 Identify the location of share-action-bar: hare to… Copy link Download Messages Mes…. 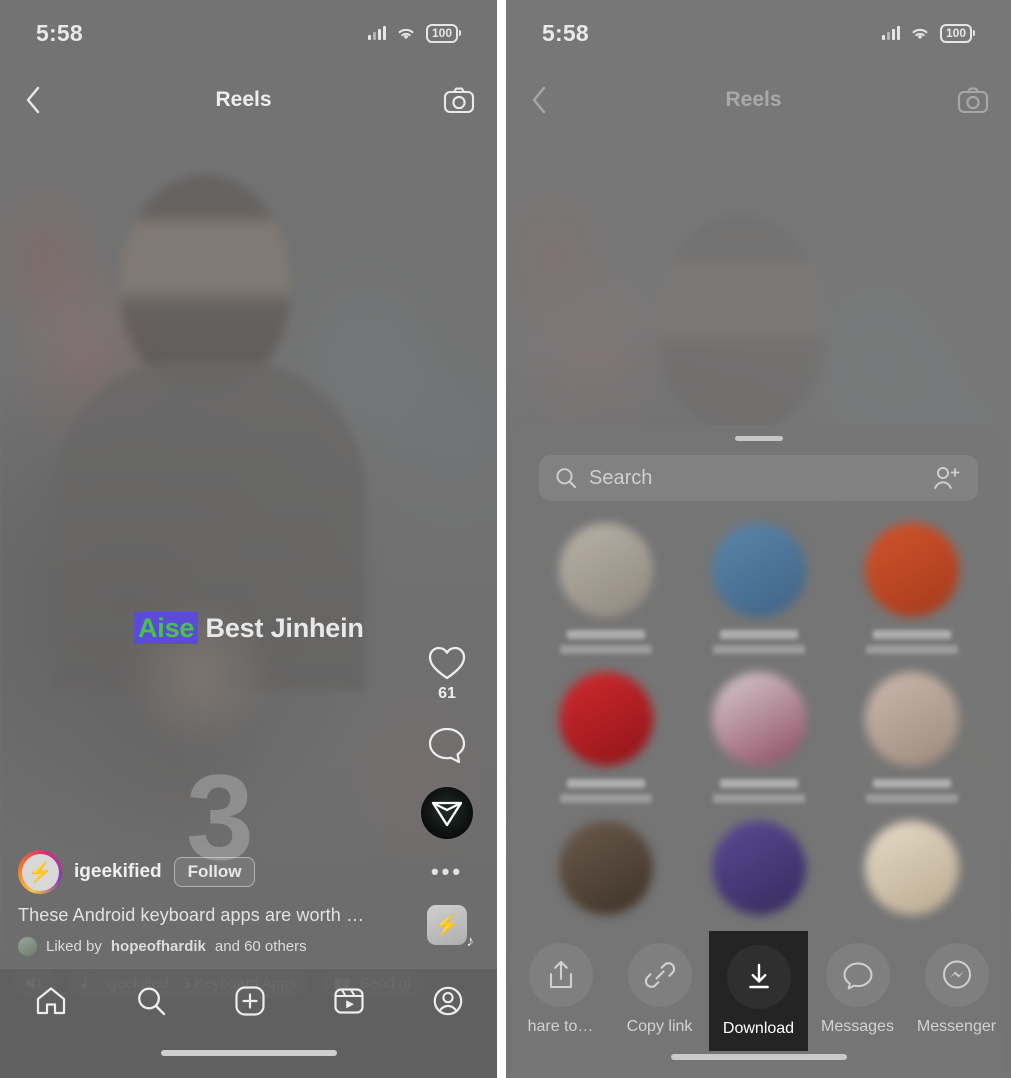
(758, 987).